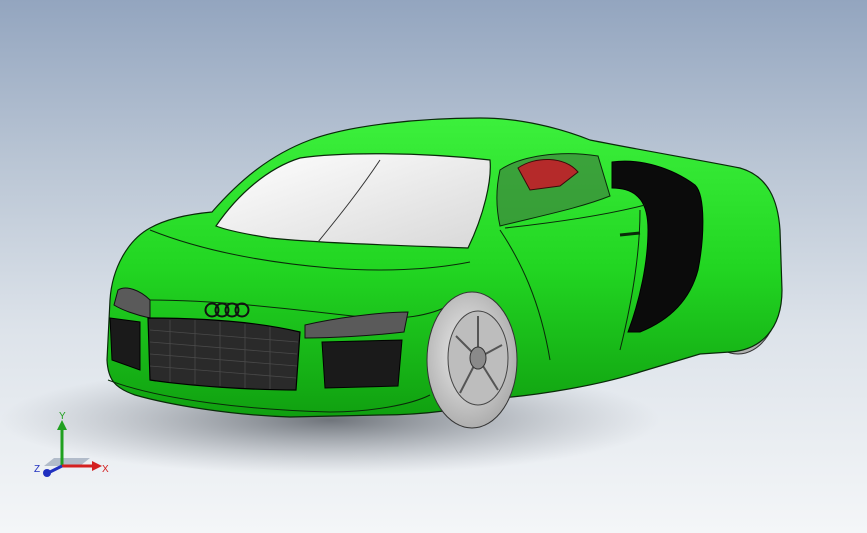  What do you see at coordinates (37, 469) in the screenshot?
I see `z-axis-label: Z` at bounding box center [37, 469].